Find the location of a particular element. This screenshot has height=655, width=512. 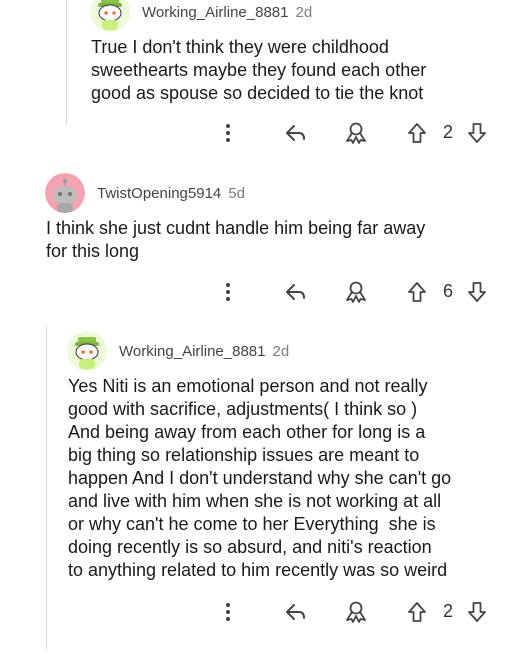

vote-score: 6 is located at coordinates (447, 291).